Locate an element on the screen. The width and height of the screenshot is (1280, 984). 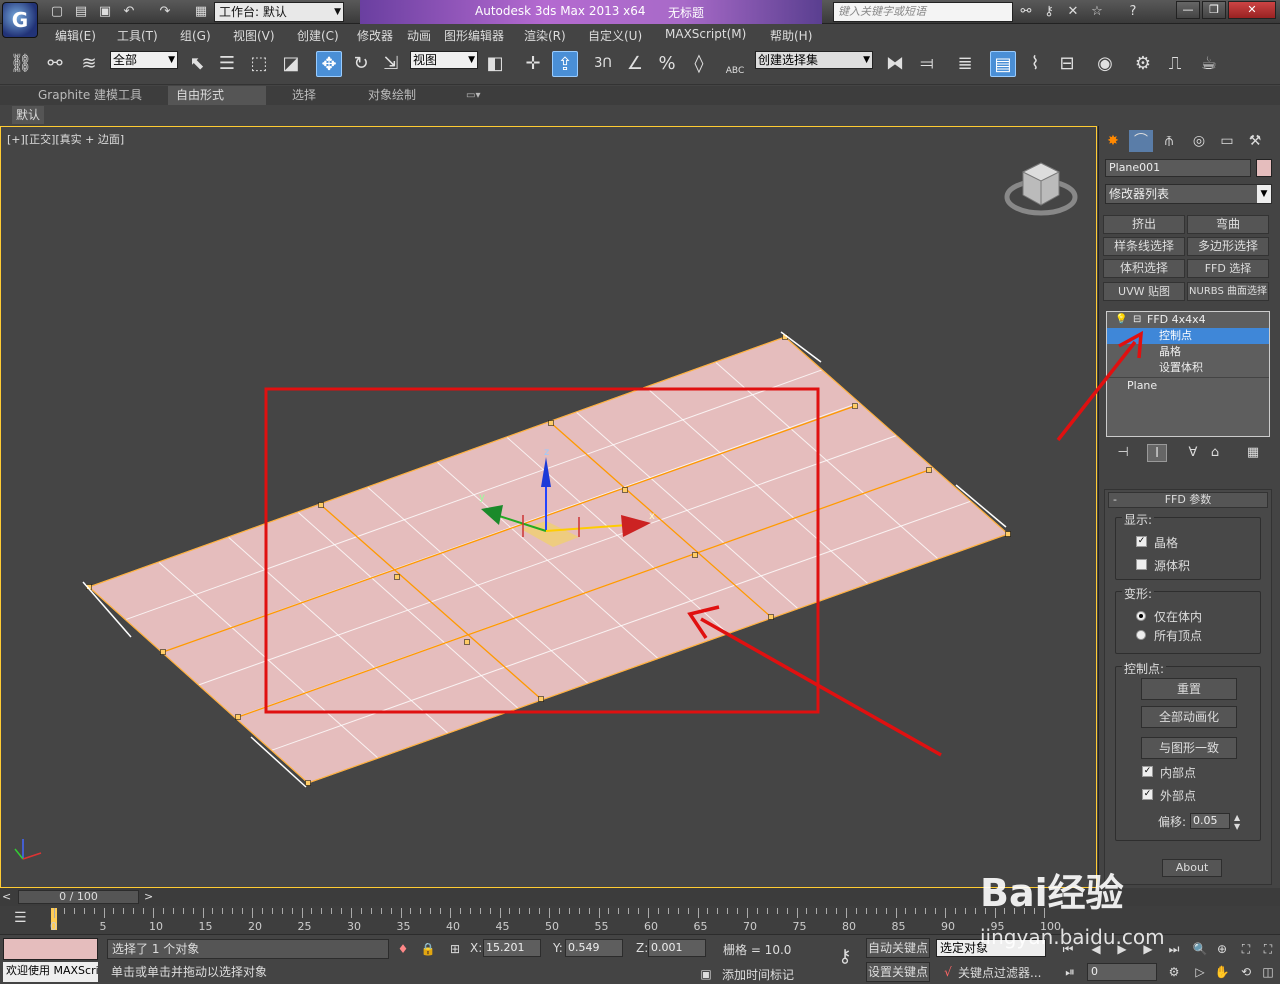
current-frame-field: 0 is located at coordinates (1122, 972).